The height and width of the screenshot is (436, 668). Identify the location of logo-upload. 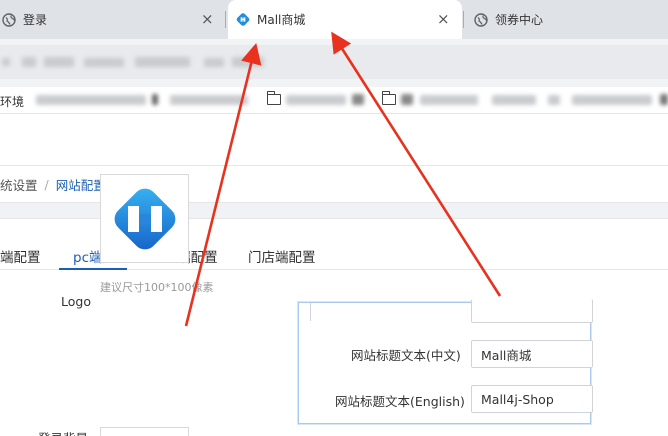
(144, 218).